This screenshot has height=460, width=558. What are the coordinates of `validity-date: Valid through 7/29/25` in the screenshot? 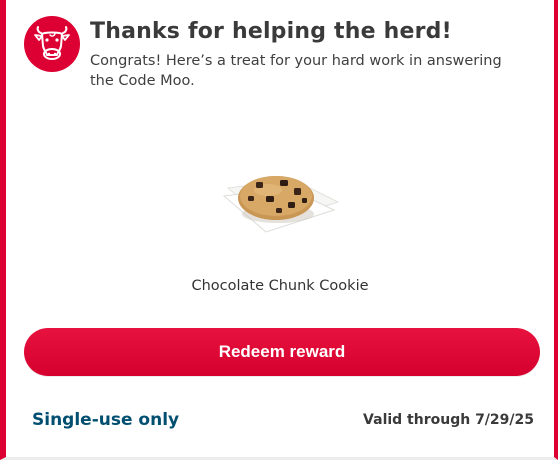 It's located at (448, 420).